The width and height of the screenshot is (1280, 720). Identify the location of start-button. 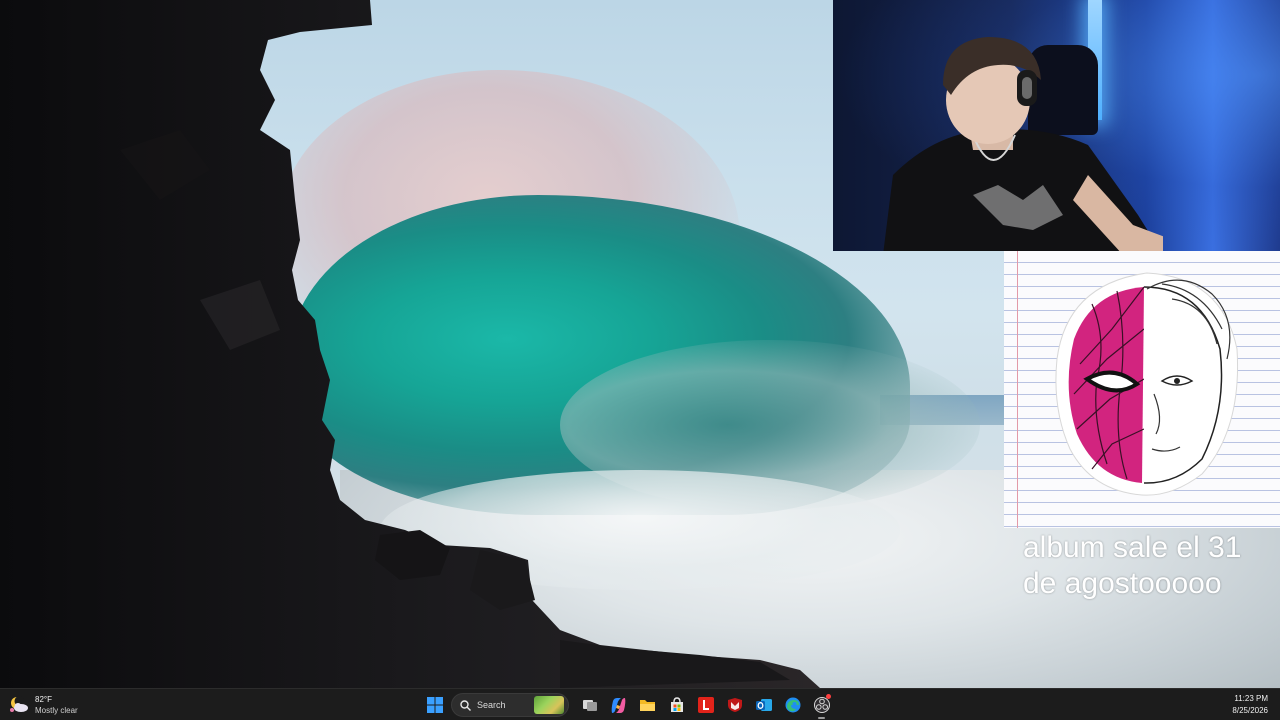
(434, 705).